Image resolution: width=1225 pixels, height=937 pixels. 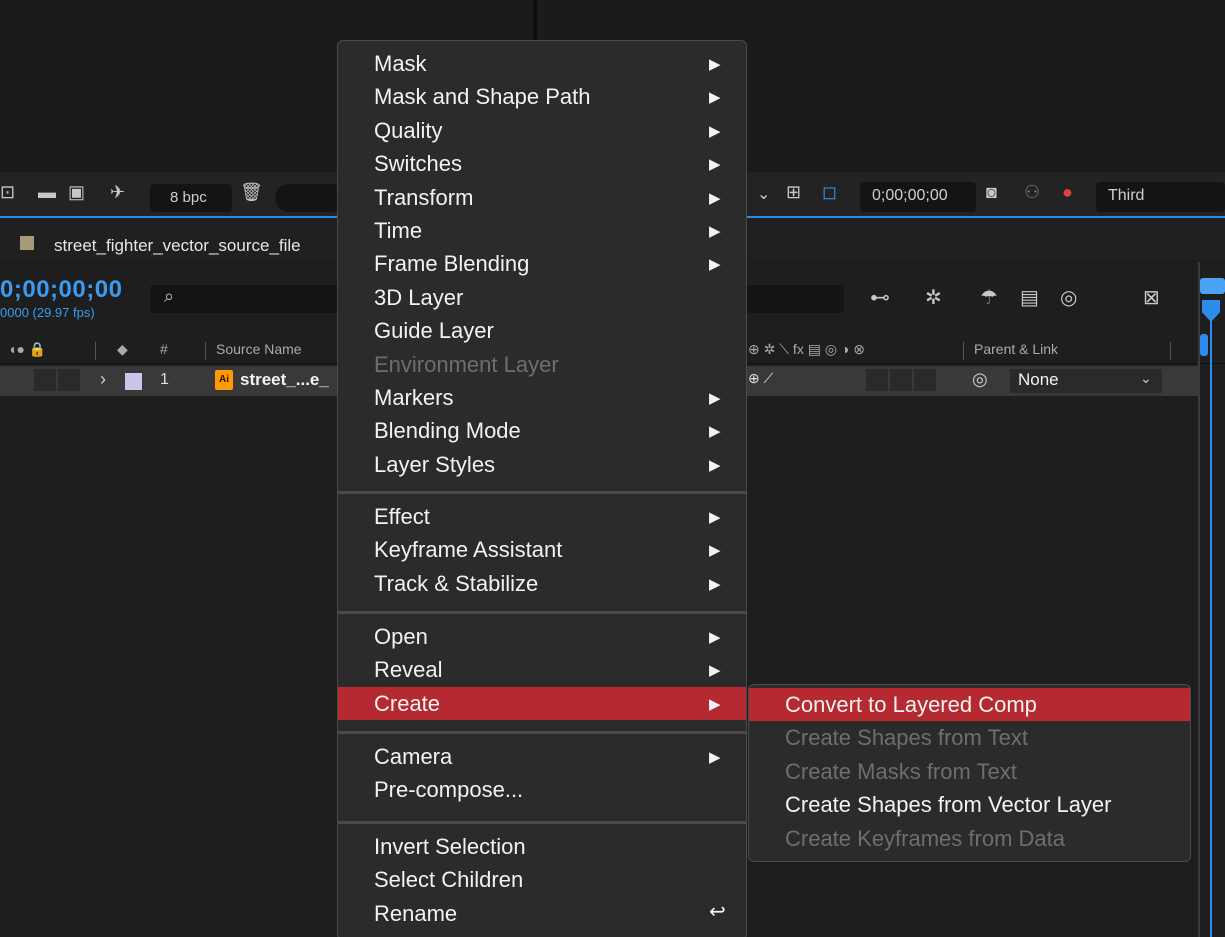 What do you see at coordinates (829, 192) in the screenshot?
I see `transparency-grid-icon: ◻` at bounding box center [829, 192].